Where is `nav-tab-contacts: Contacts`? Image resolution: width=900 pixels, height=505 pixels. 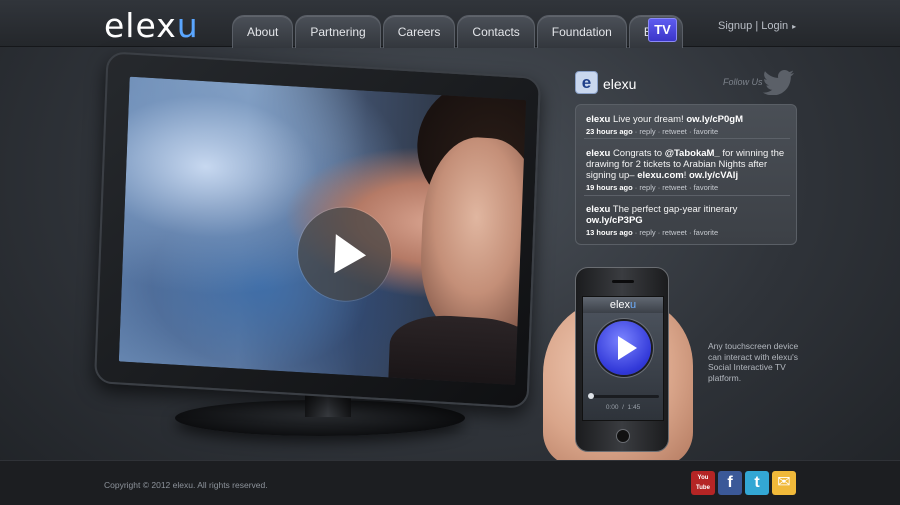 nav-tab-contacts: Contacts is located at coordinates (496, 31).